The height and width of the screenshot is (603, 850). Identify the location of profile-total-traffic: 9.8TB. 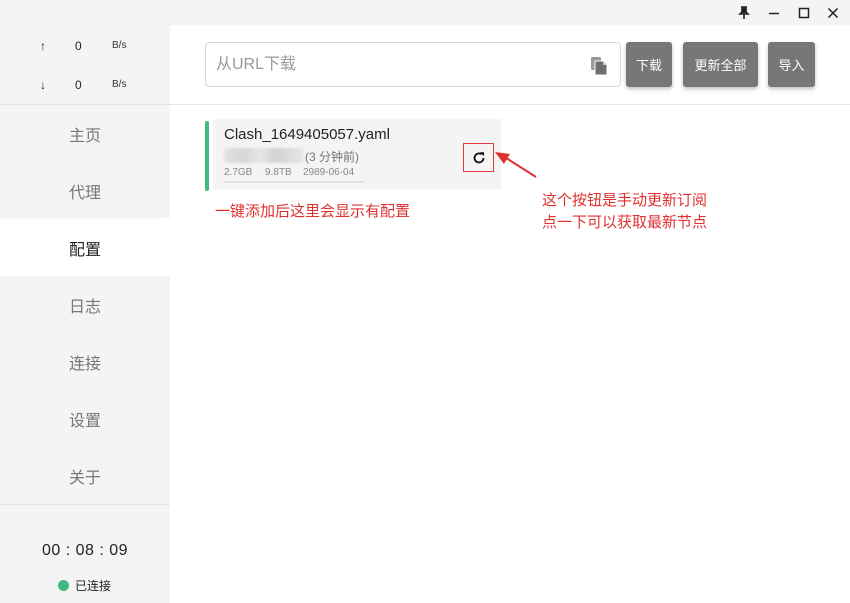
(278, 172).